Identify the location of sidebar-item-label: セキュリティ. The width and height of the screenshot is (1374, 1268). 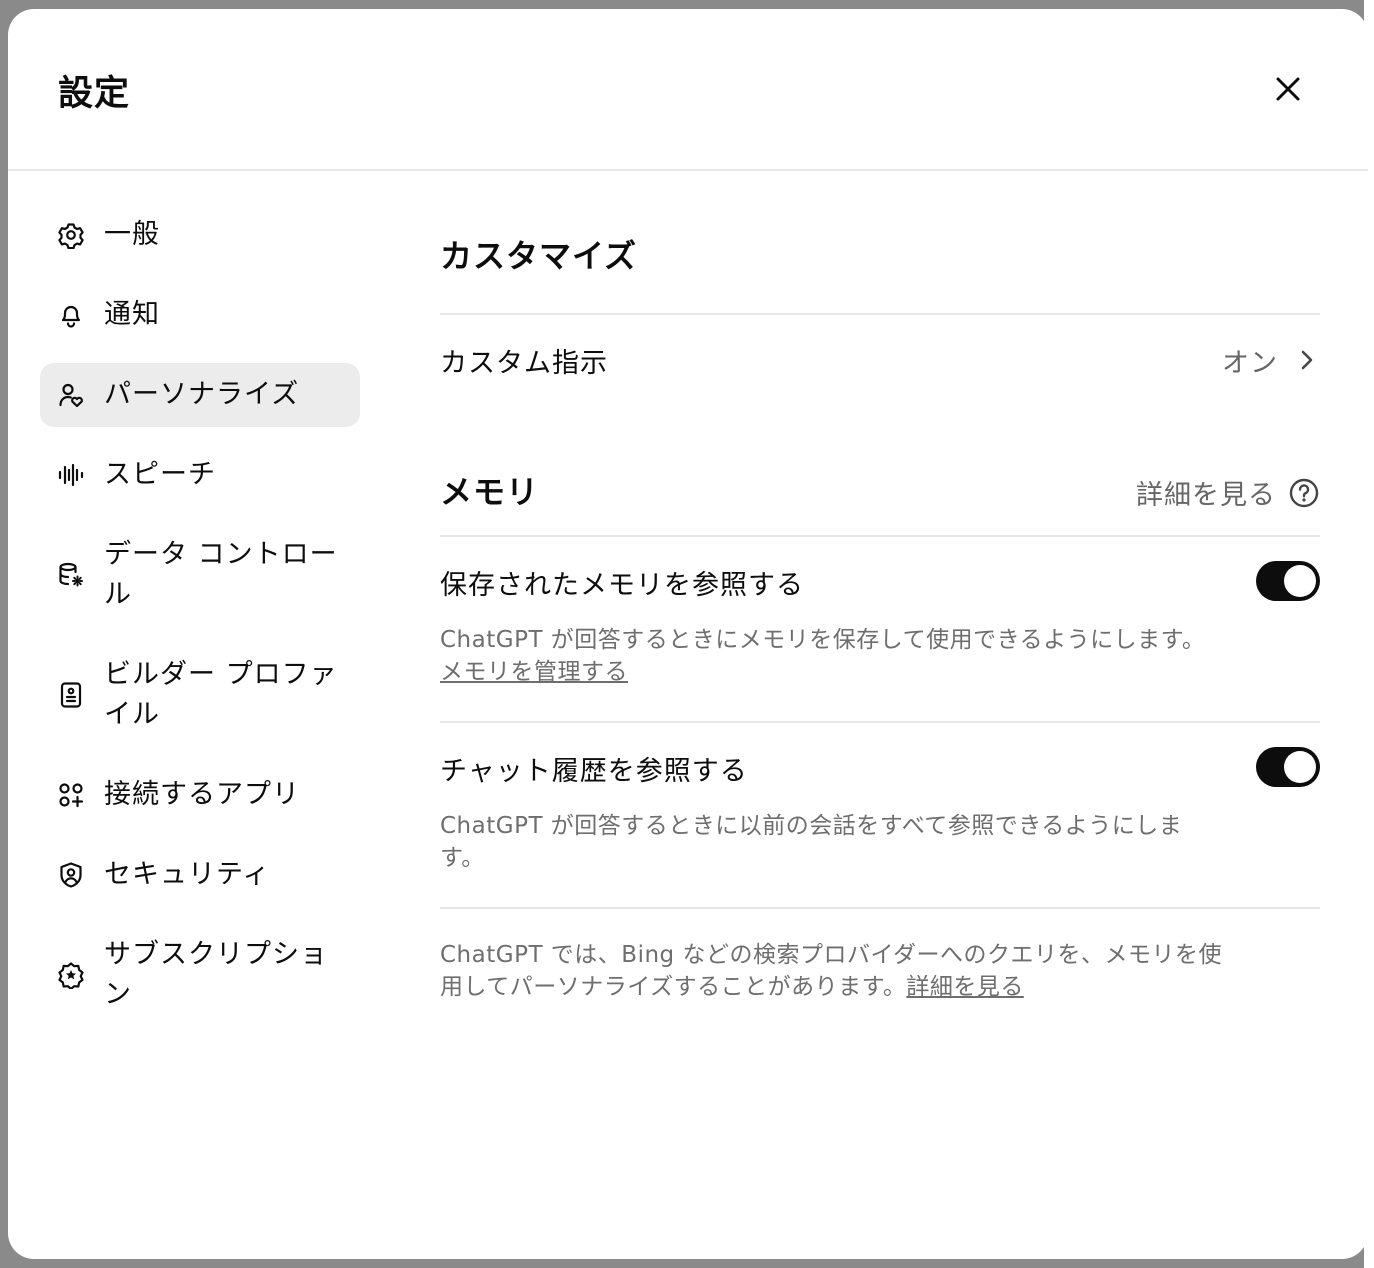
(187, 874).